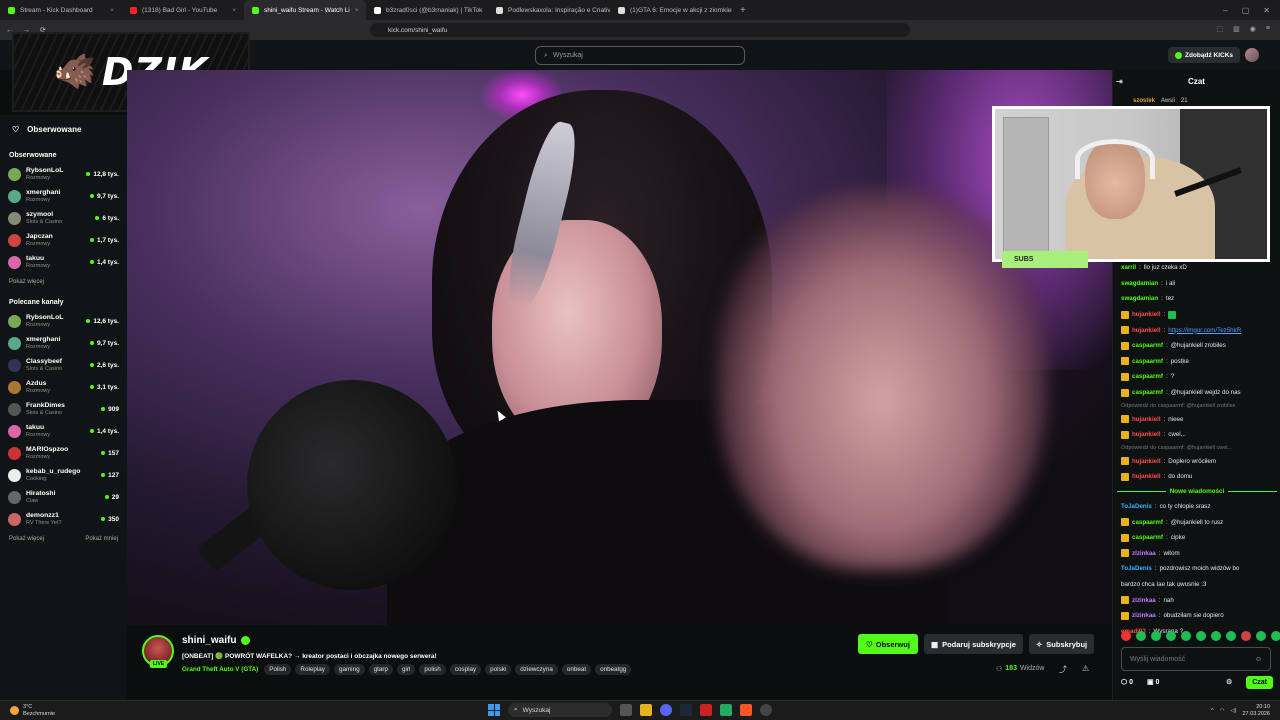 This screenshot has width=1280, height=720. Describe the element at coordinates (26, 282) in the screenshot. I see `show-more-followed-link: Pokaż więcej` at that location.